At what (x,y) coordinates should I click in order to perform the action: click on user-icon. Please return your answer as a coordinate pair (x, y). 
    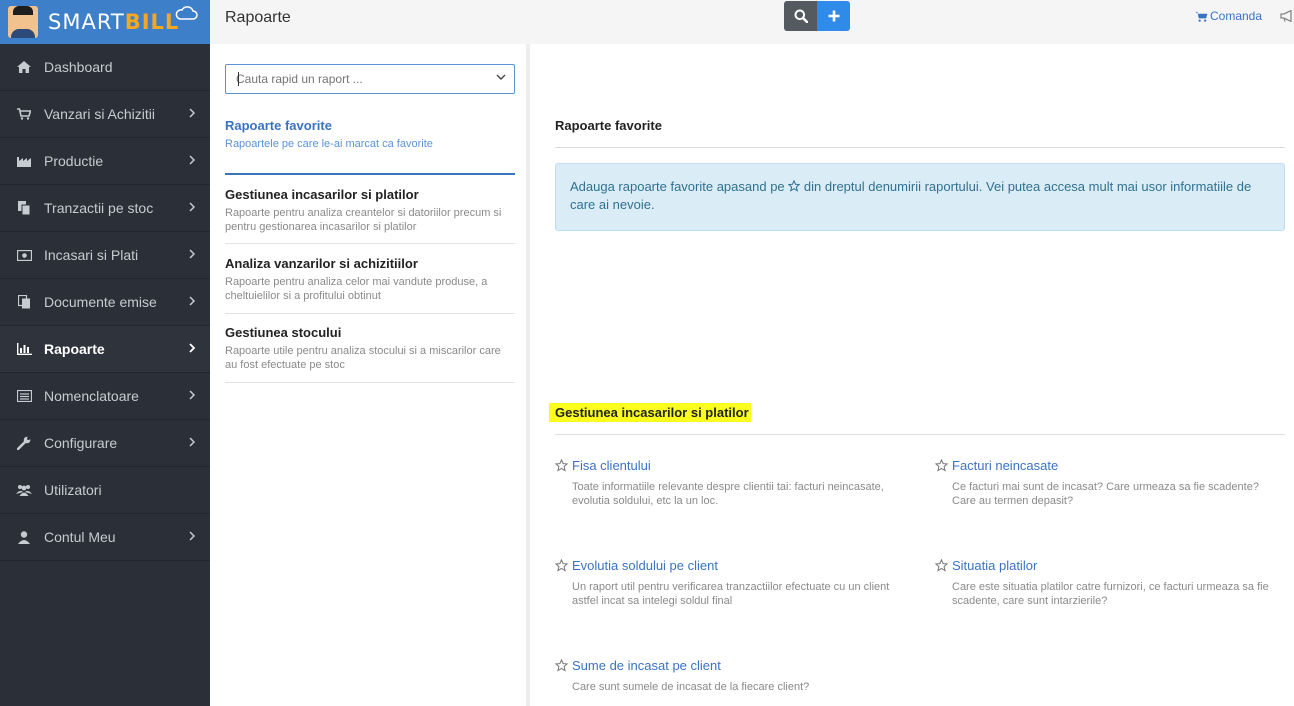
    Looking at the image, I should click on (24, 537).